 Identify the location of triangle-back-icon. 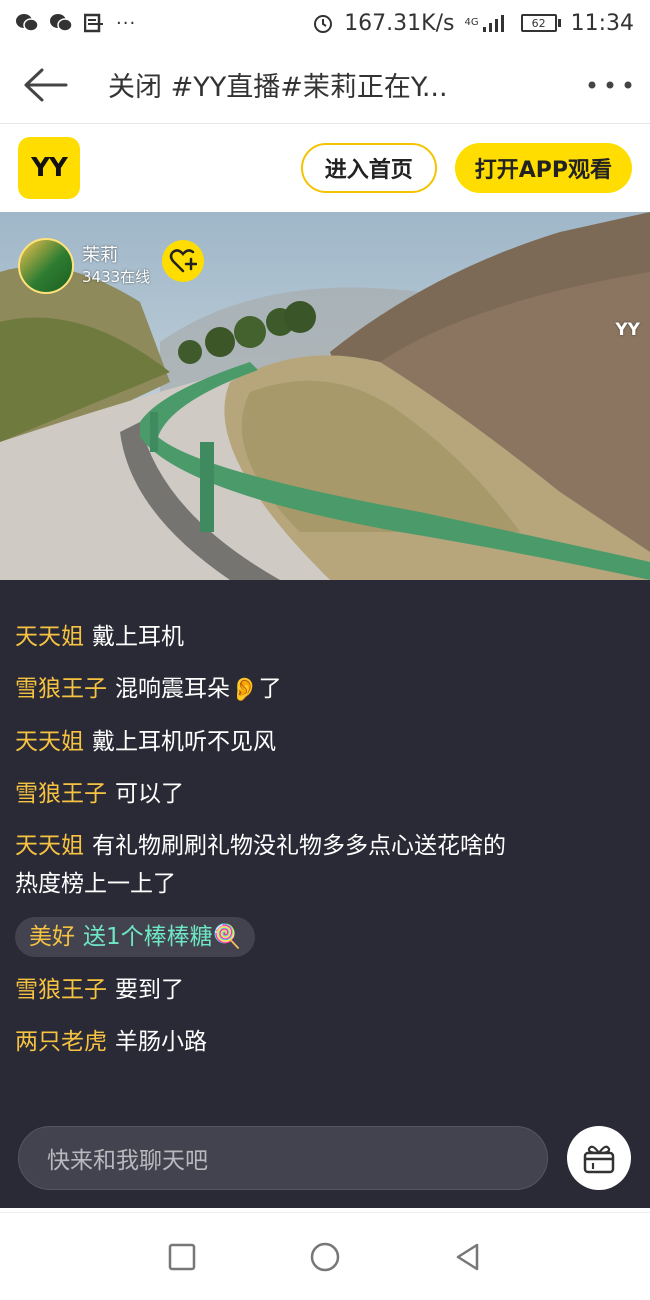
(468, 1256).